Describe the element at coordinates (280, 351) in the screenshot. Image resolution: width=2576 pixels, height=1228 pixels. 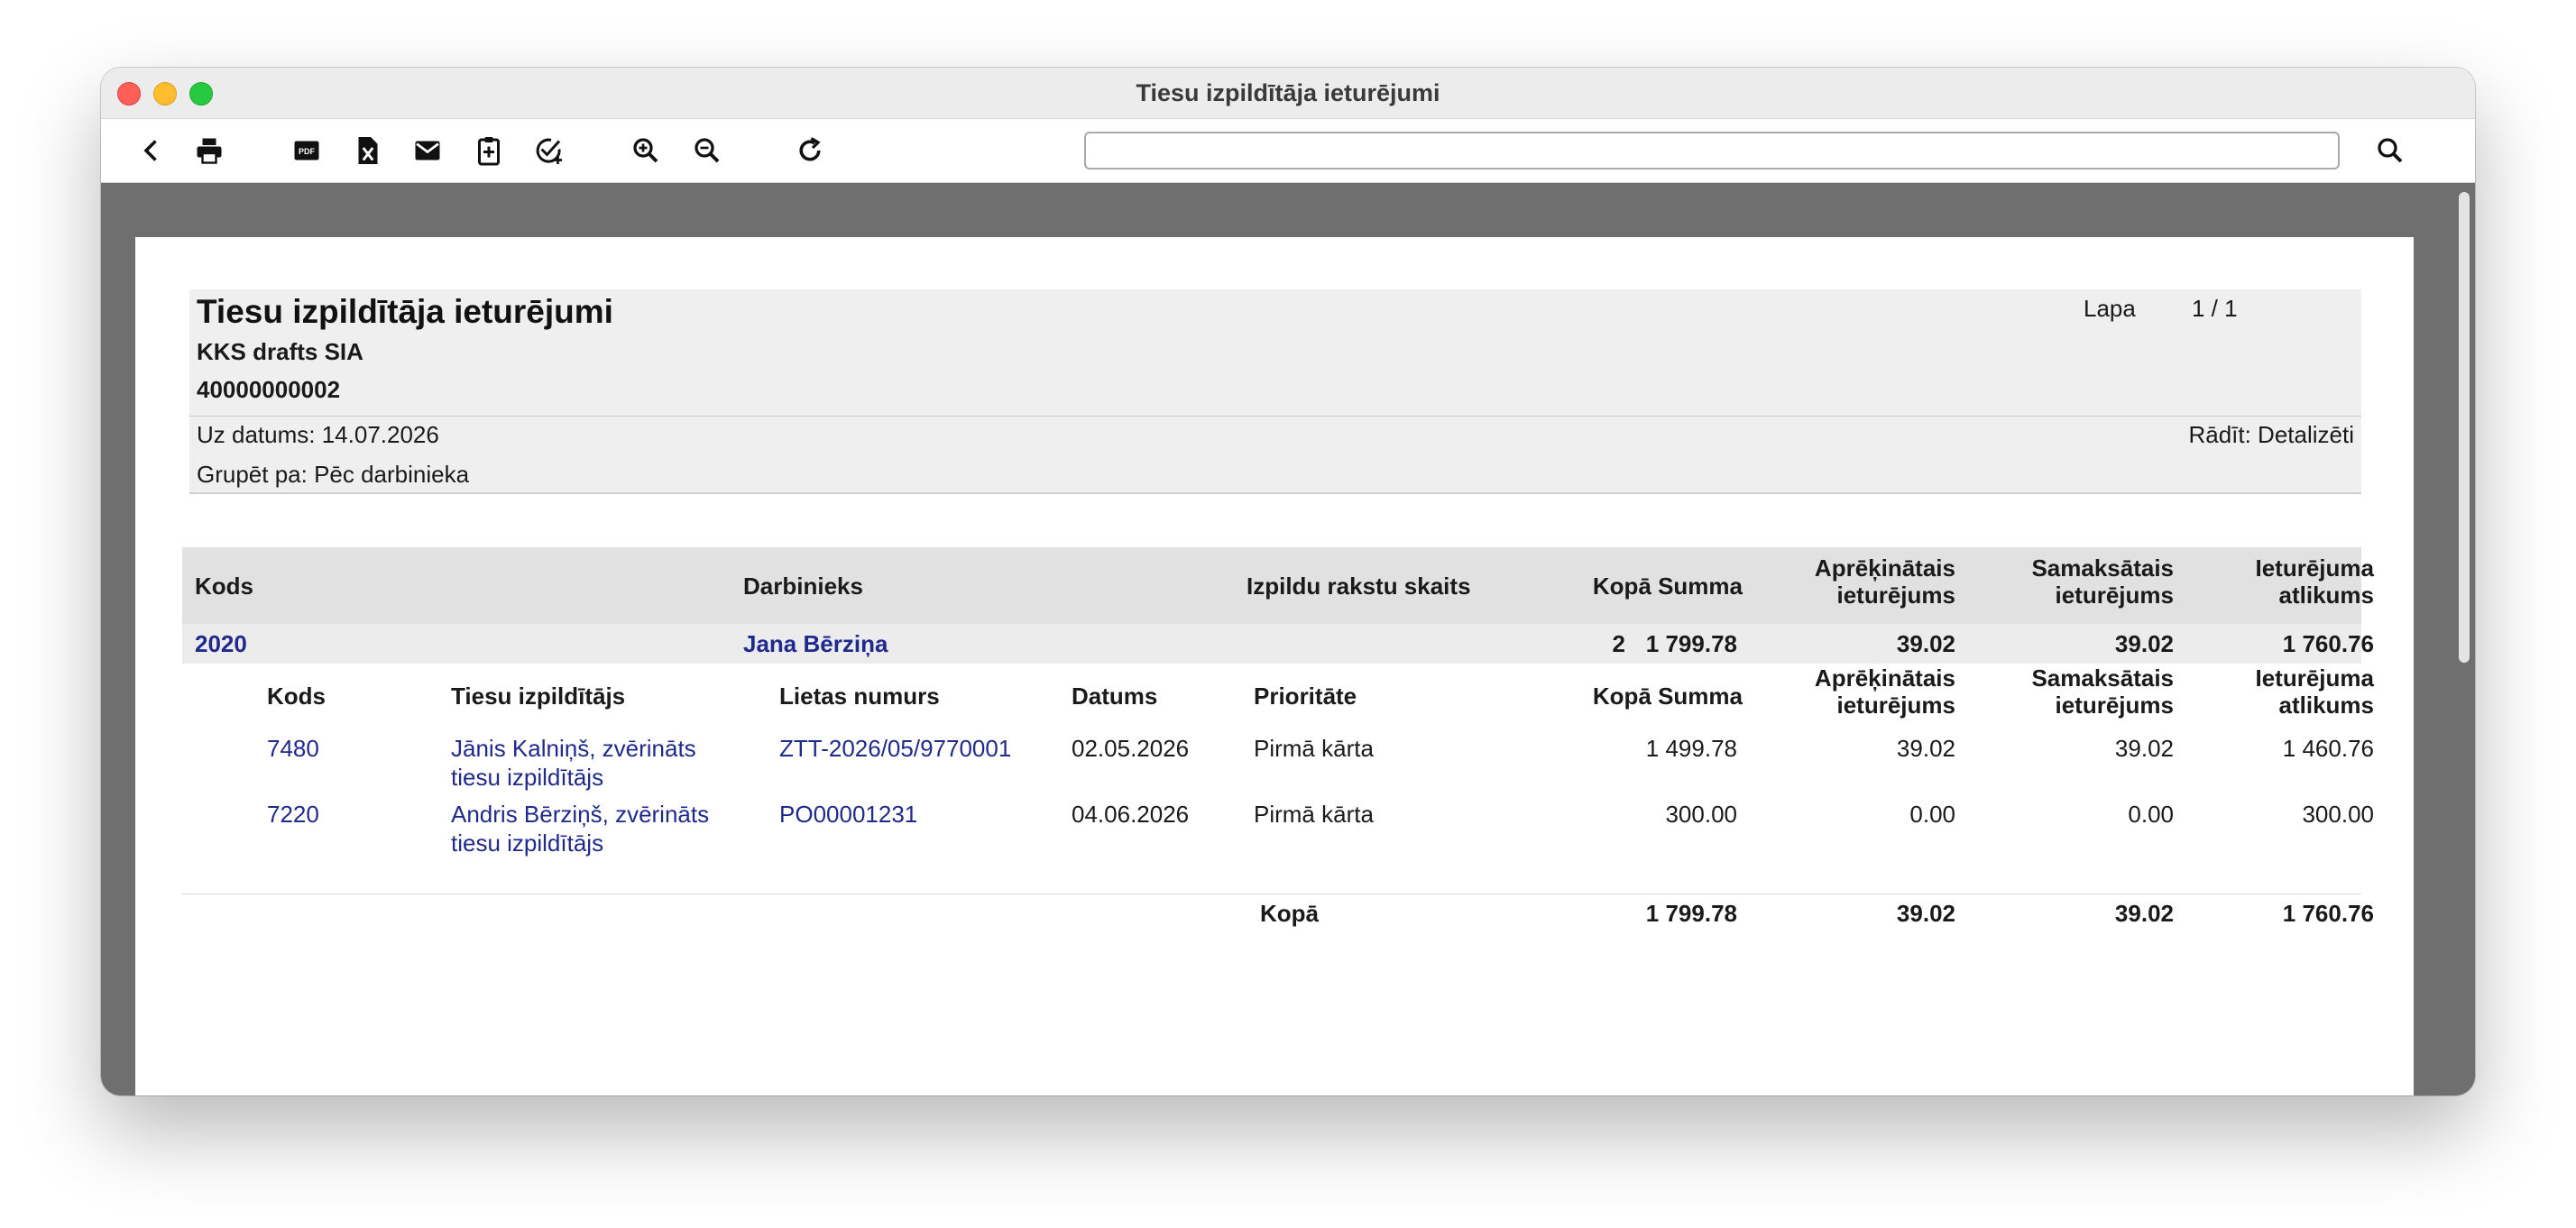
I see `company-name: KKS drafts SIA` at that location.